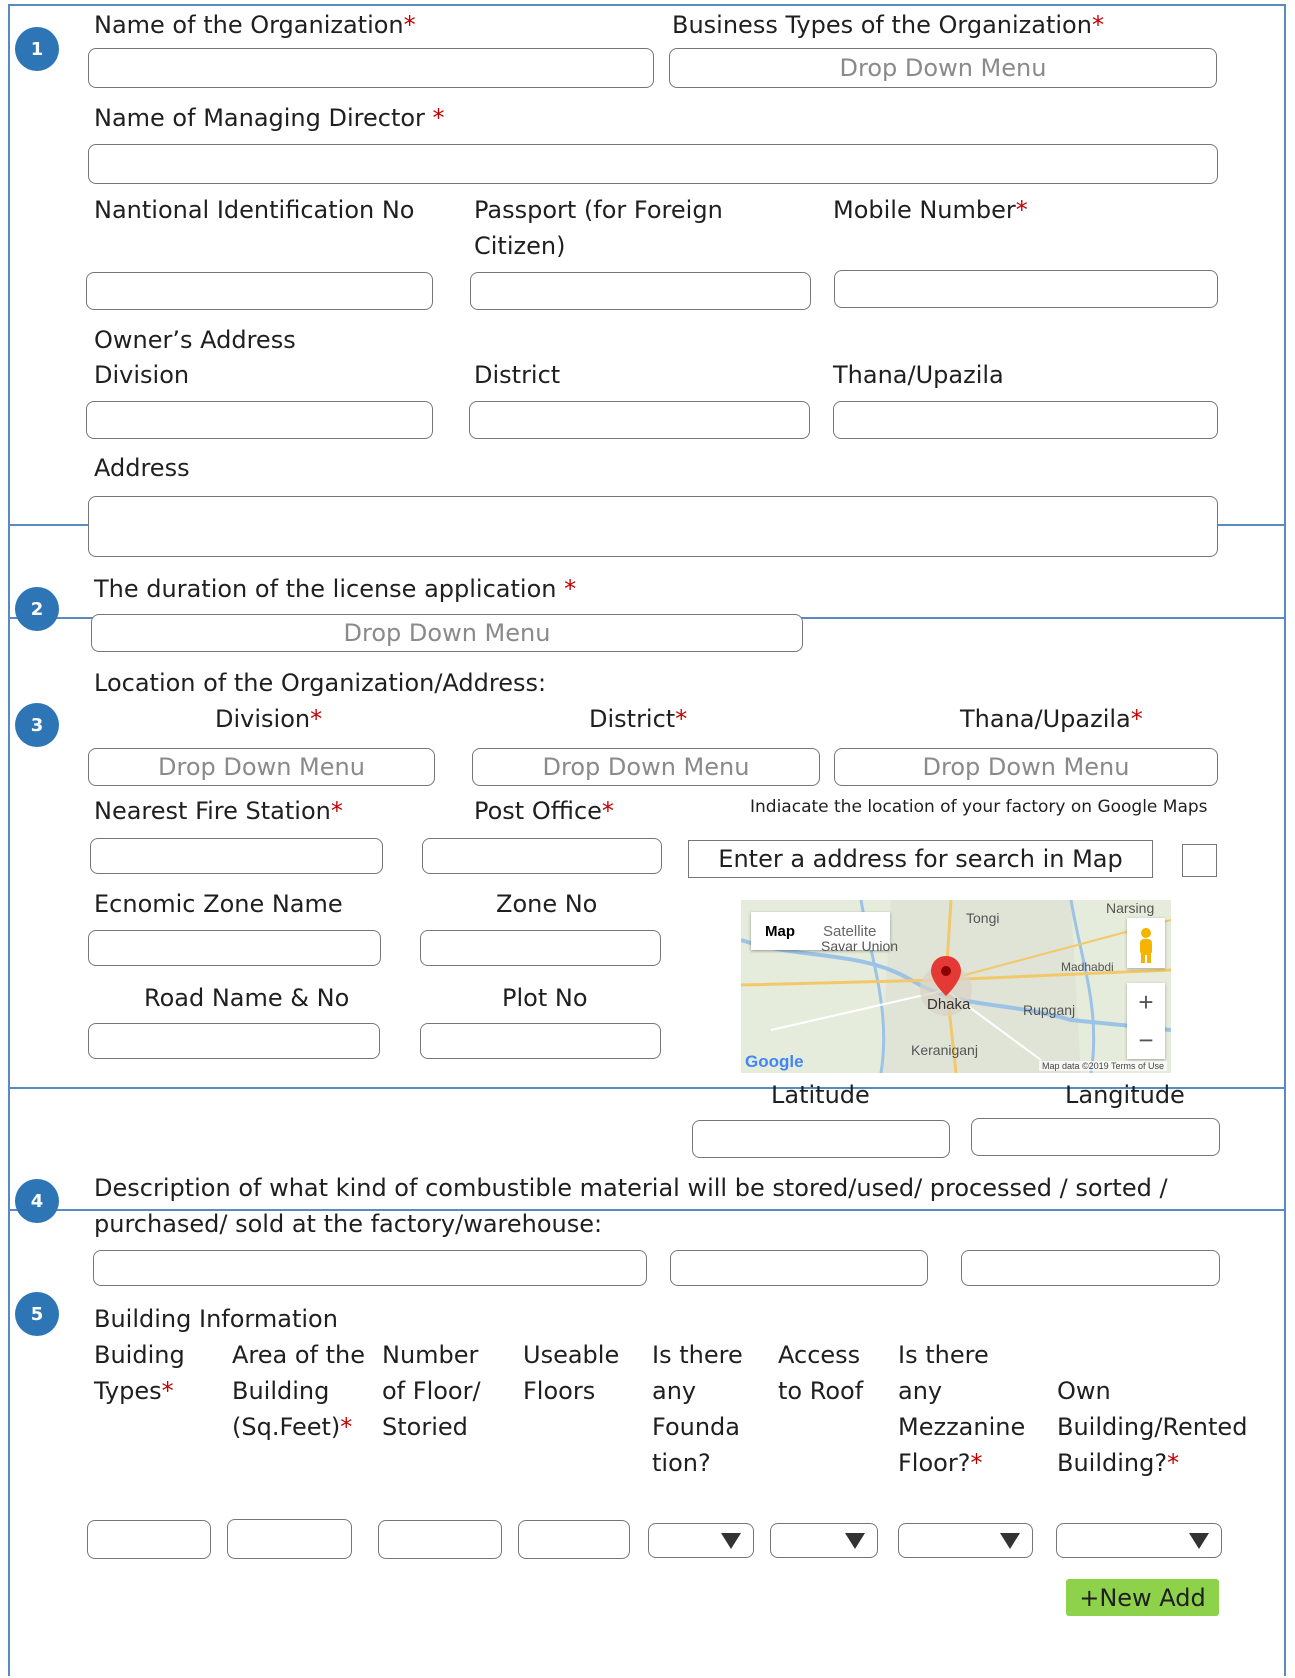 This screenshot has width=1295, height=1678. Describe the element at coordinates (545, 998) in the screenshot. I see `plot-label: Plot No` at that location.